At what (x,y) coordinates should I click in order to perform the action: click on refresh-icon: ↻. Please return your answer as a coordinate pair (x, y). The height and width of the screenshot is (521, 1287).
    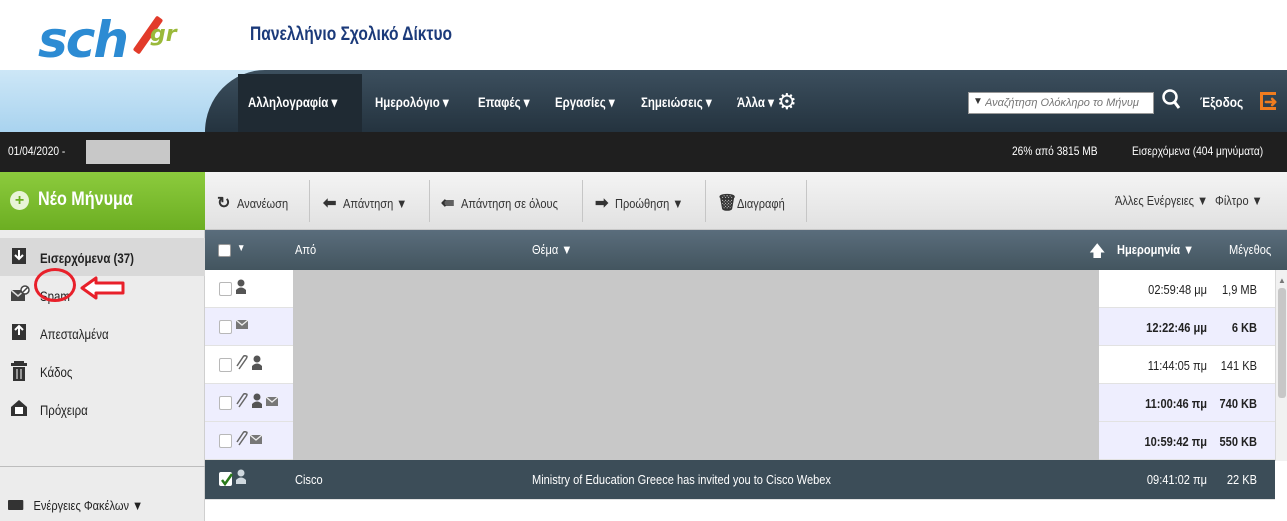
    Looking at the image, I should click on (224, 203).